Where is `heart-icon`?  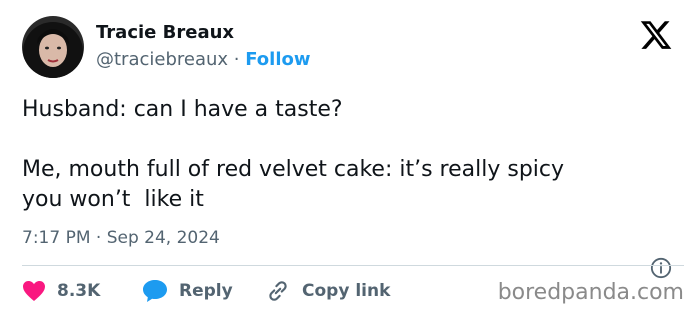 heart-icon is located at coordinates (34, 291).